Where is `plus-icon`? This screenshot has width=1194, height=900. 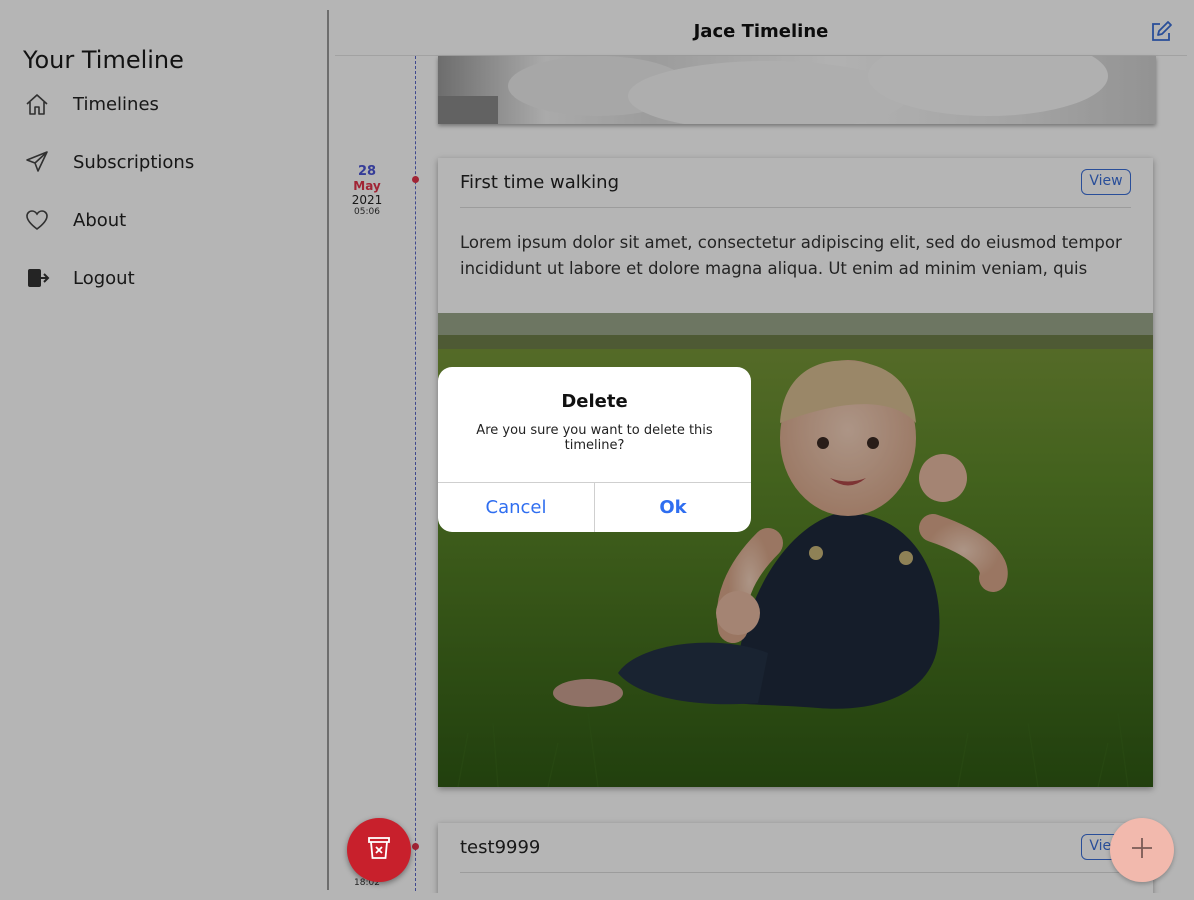
plus-icon is located at coordinates (1142, 850).